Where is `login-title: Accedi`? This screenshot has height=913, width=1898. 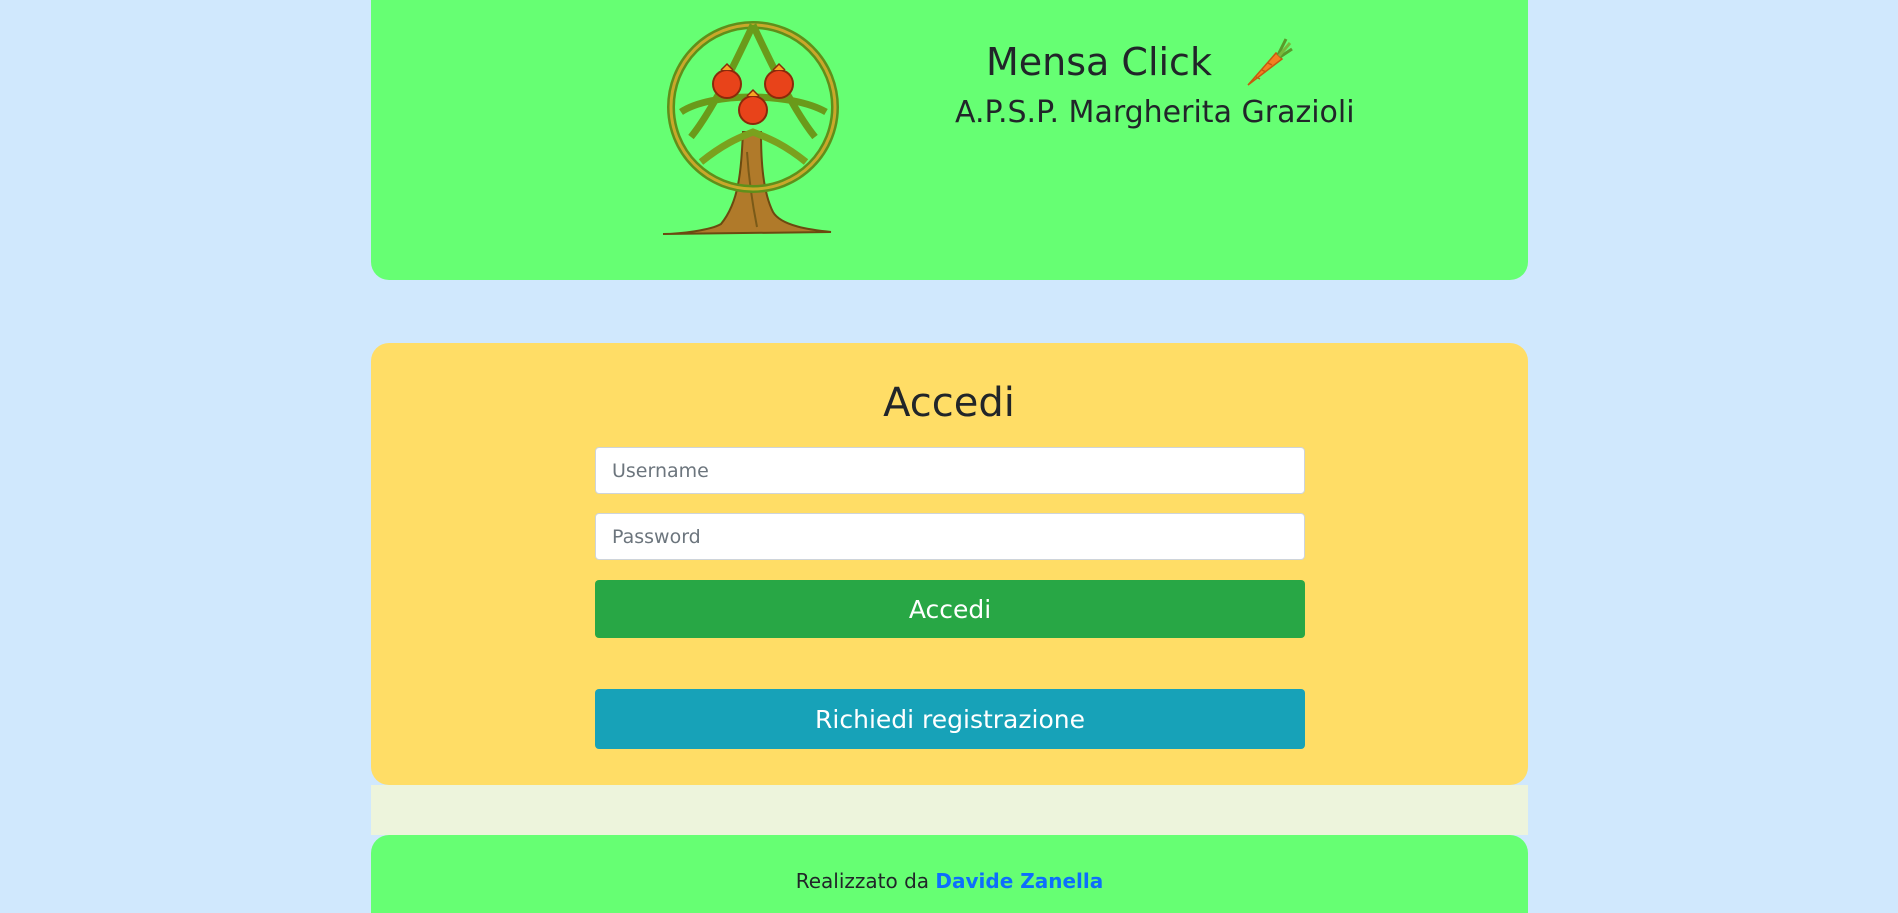
login-title: Accedi is located at coordinates (949, 403).